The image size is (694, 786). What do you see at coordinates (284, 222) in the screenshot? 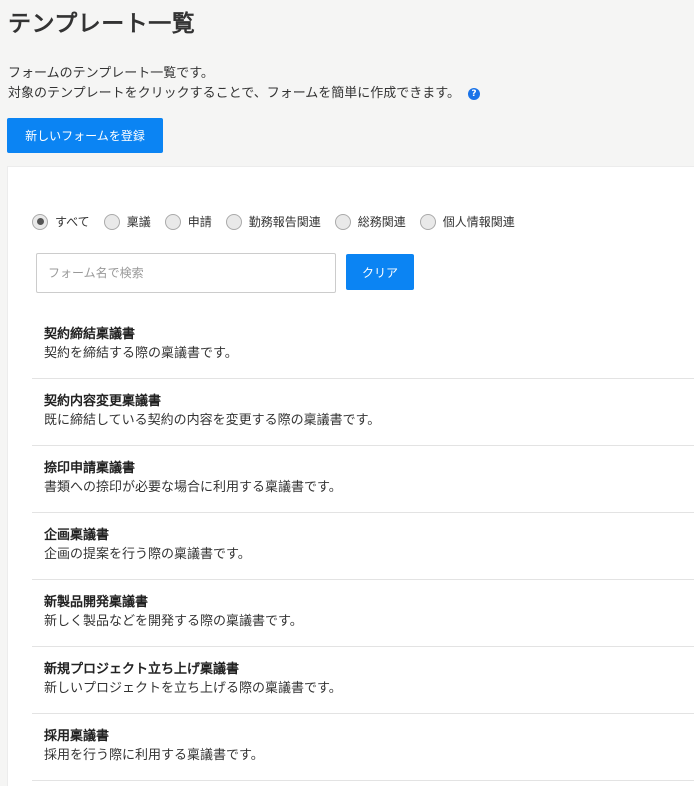
I see `filter-label: 勤務報告関連` at bounding box center [284, 222].